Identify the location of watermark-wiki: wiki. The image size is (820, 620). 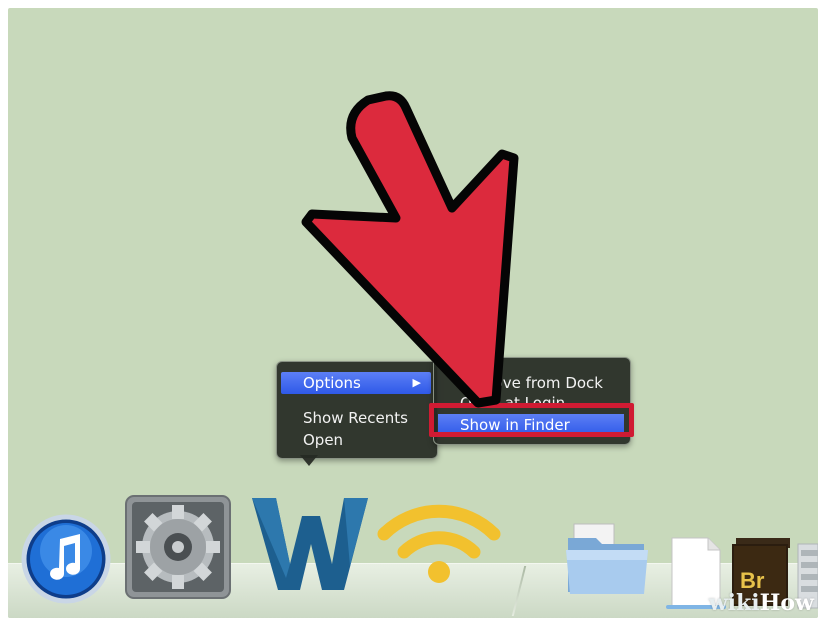
(734, 603).